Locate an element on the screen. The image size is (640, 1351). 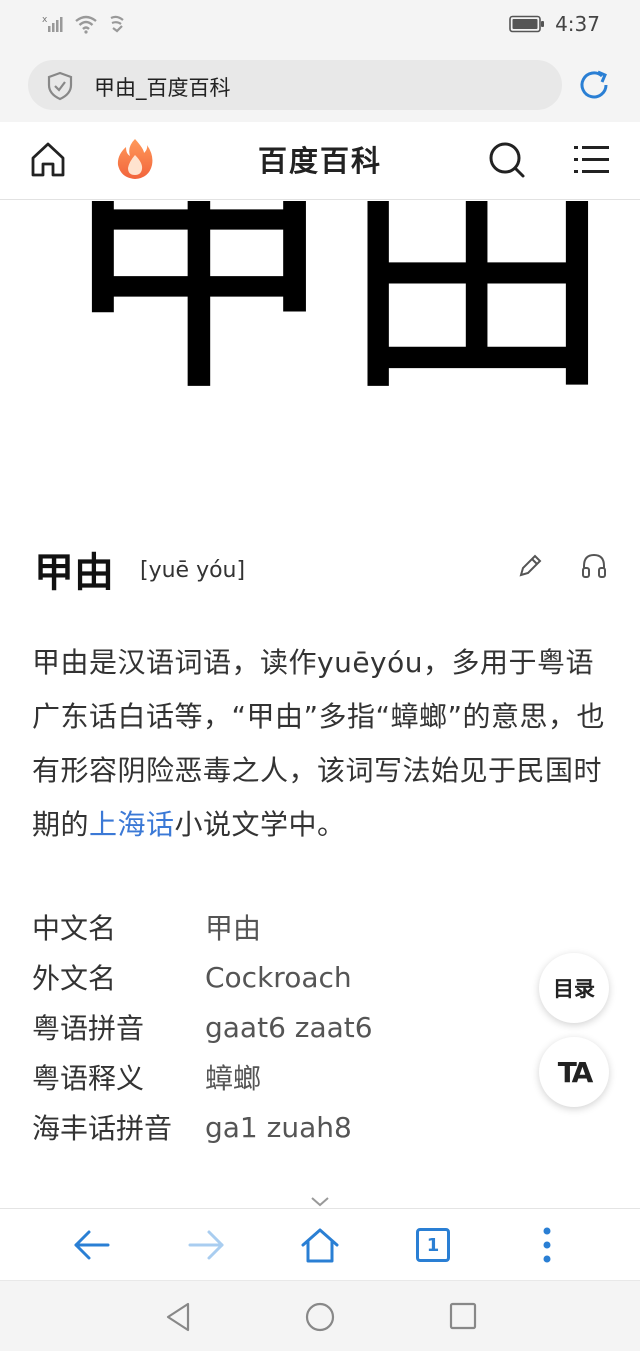
system-nav-bar is located at coordinates (320, 1315).